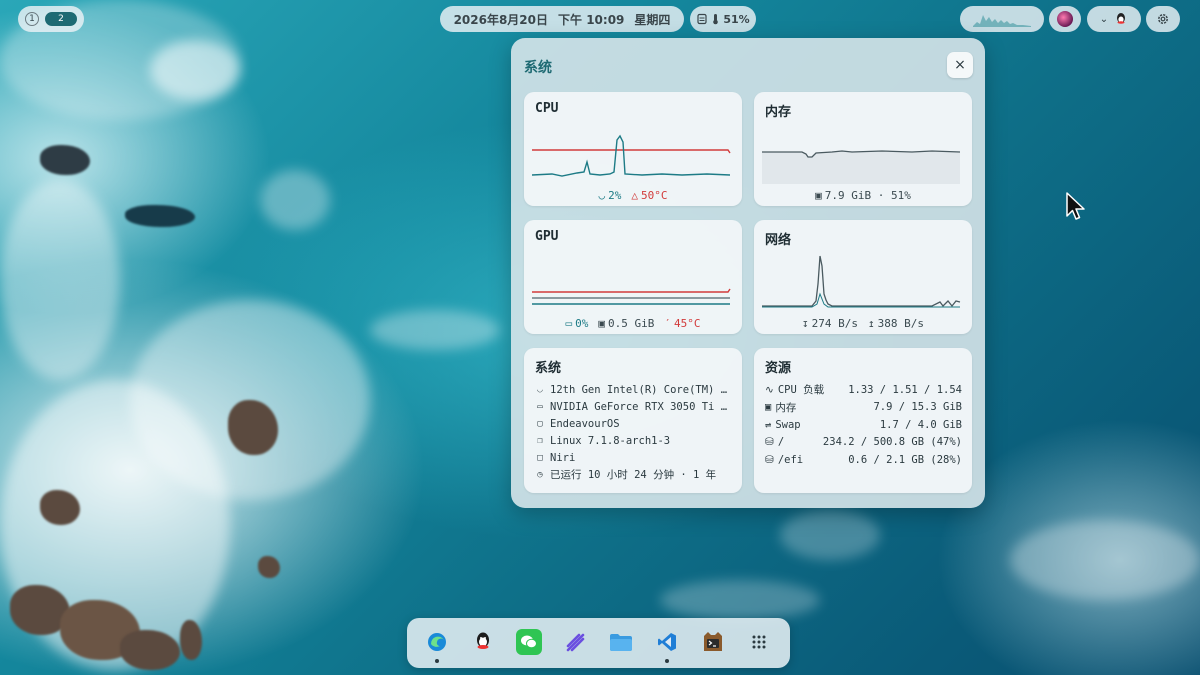 This screenshot has height=675, width=1200. I want to click on resources-title: 资源, so click(778, 368).